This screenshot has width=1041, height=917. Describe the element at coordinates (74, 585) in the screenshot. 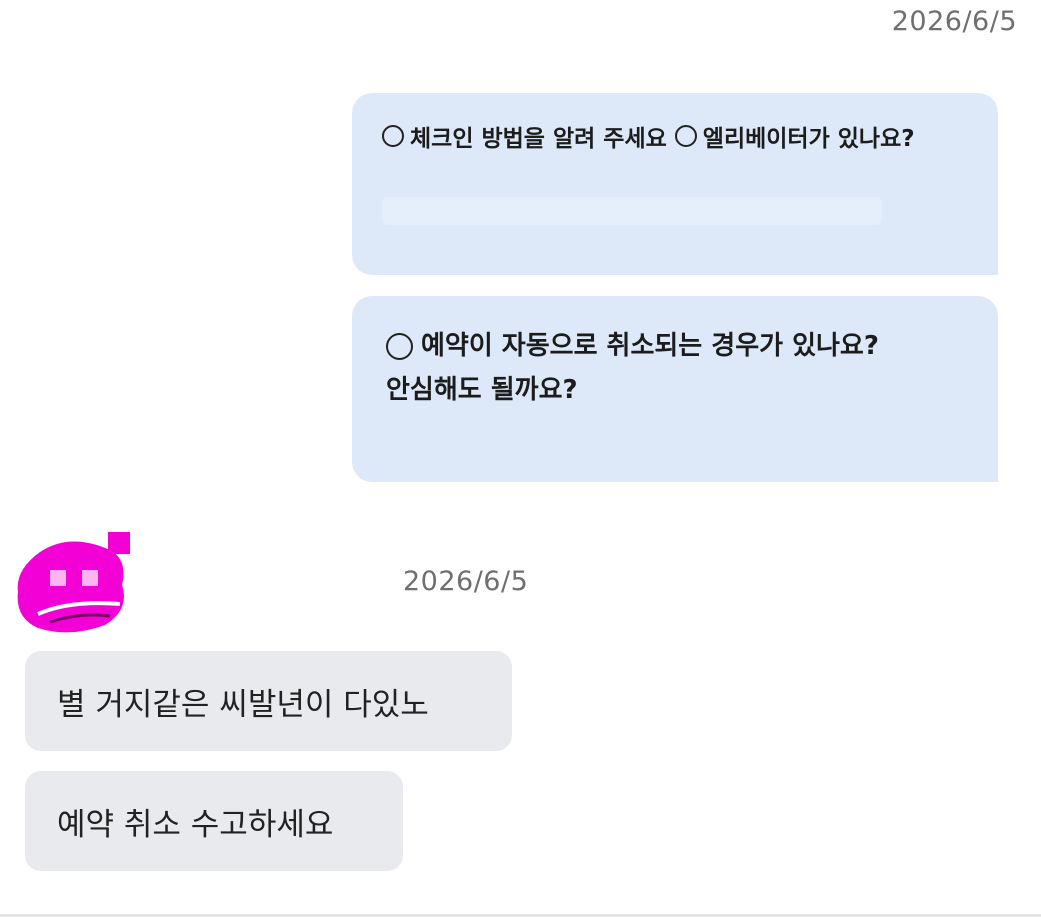

I see `censored-avatar-icon` at that location.